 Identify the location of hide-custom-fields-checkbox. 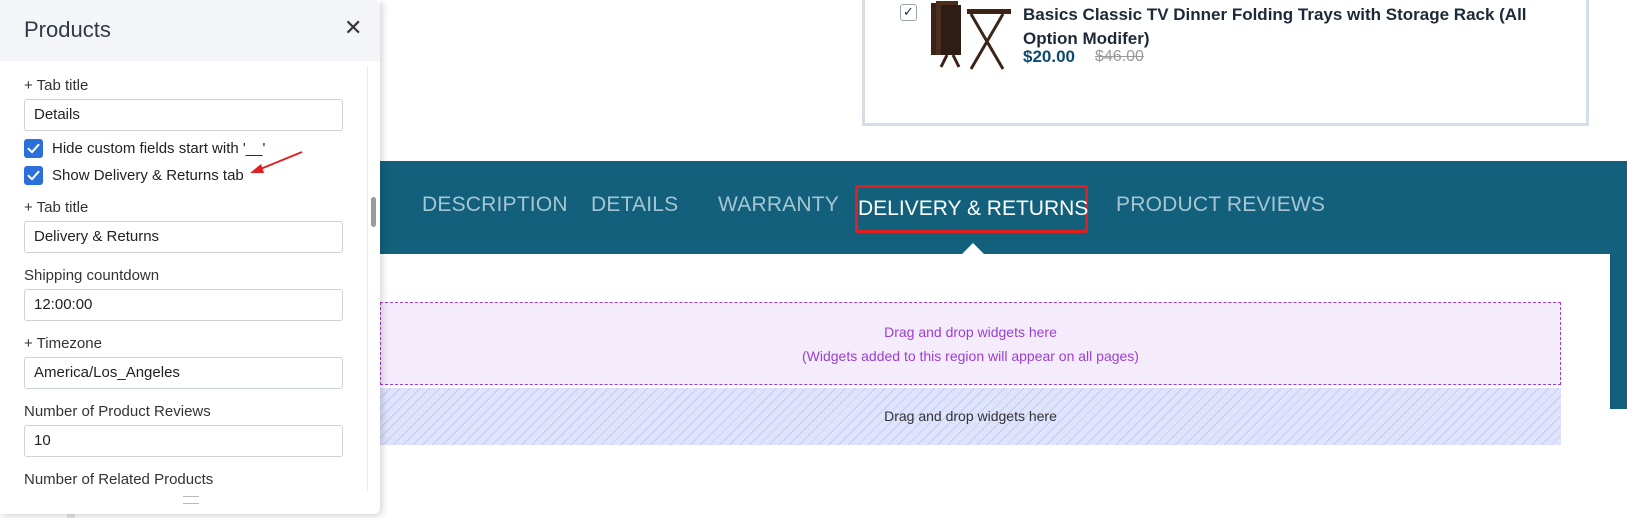
(33, 148).